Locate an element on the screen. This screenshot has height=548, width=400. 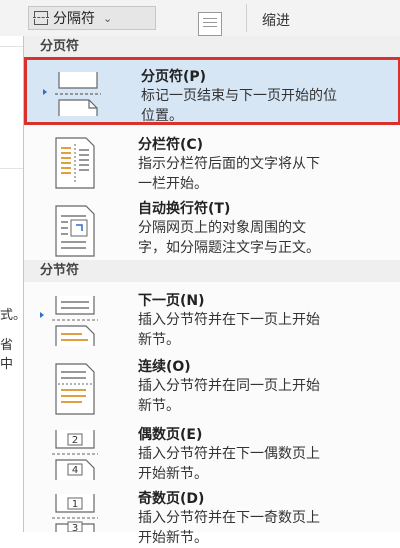
text-wrapping-icon is located at coordinates (75, 231).